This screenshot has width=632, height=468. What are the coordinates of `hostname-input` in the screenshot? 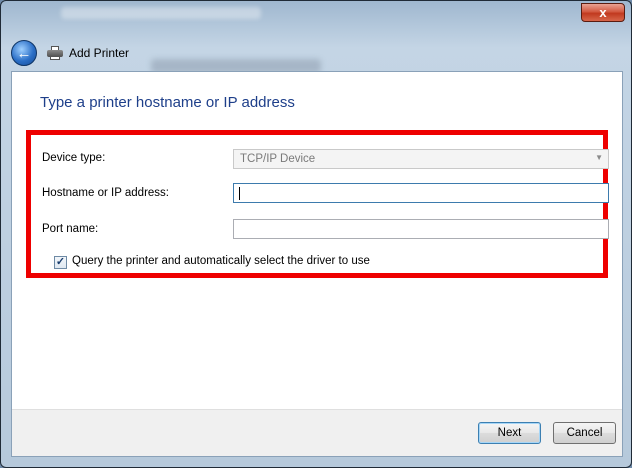 It's located at (421, 193).